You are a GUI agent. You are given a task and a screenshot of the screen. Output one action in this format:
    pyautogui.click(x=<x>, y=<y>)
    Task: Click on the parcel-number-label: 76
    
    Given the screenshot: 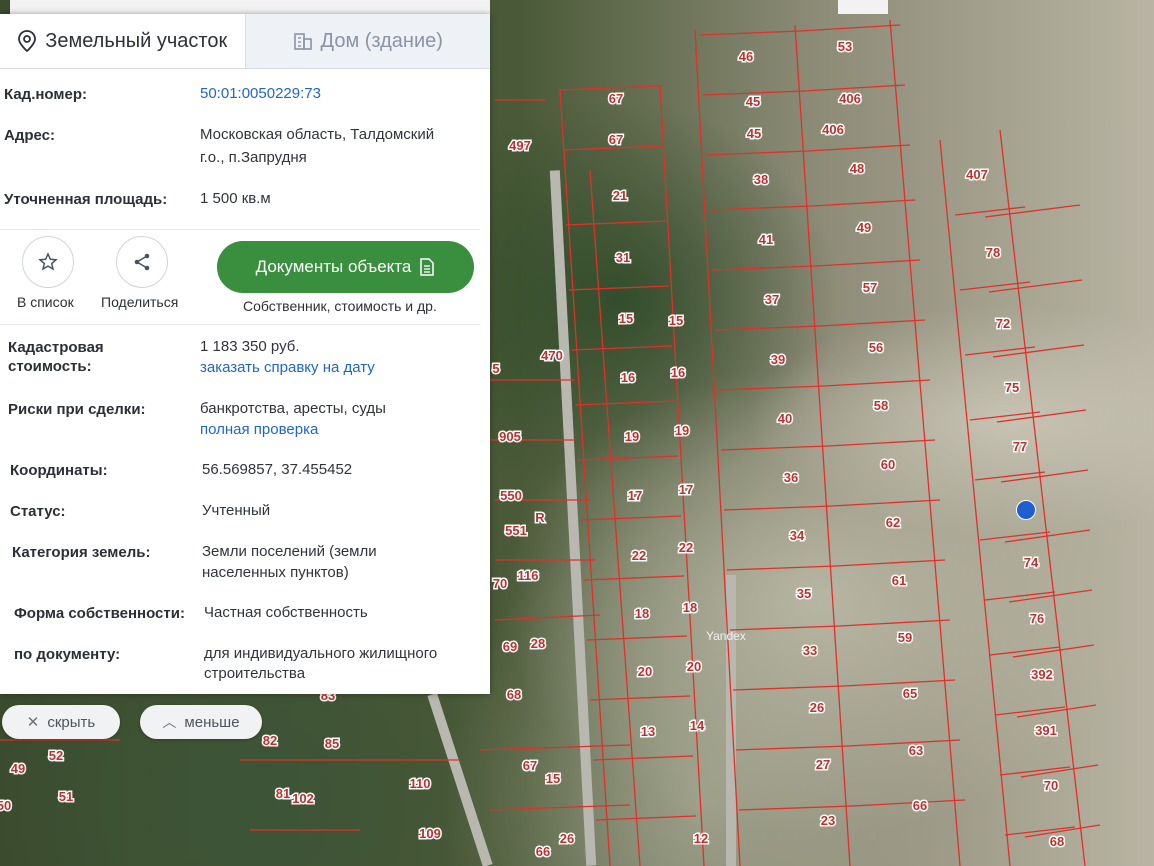 What is the action you would take?
    pyautogui.click(x=1036, y=619)
    